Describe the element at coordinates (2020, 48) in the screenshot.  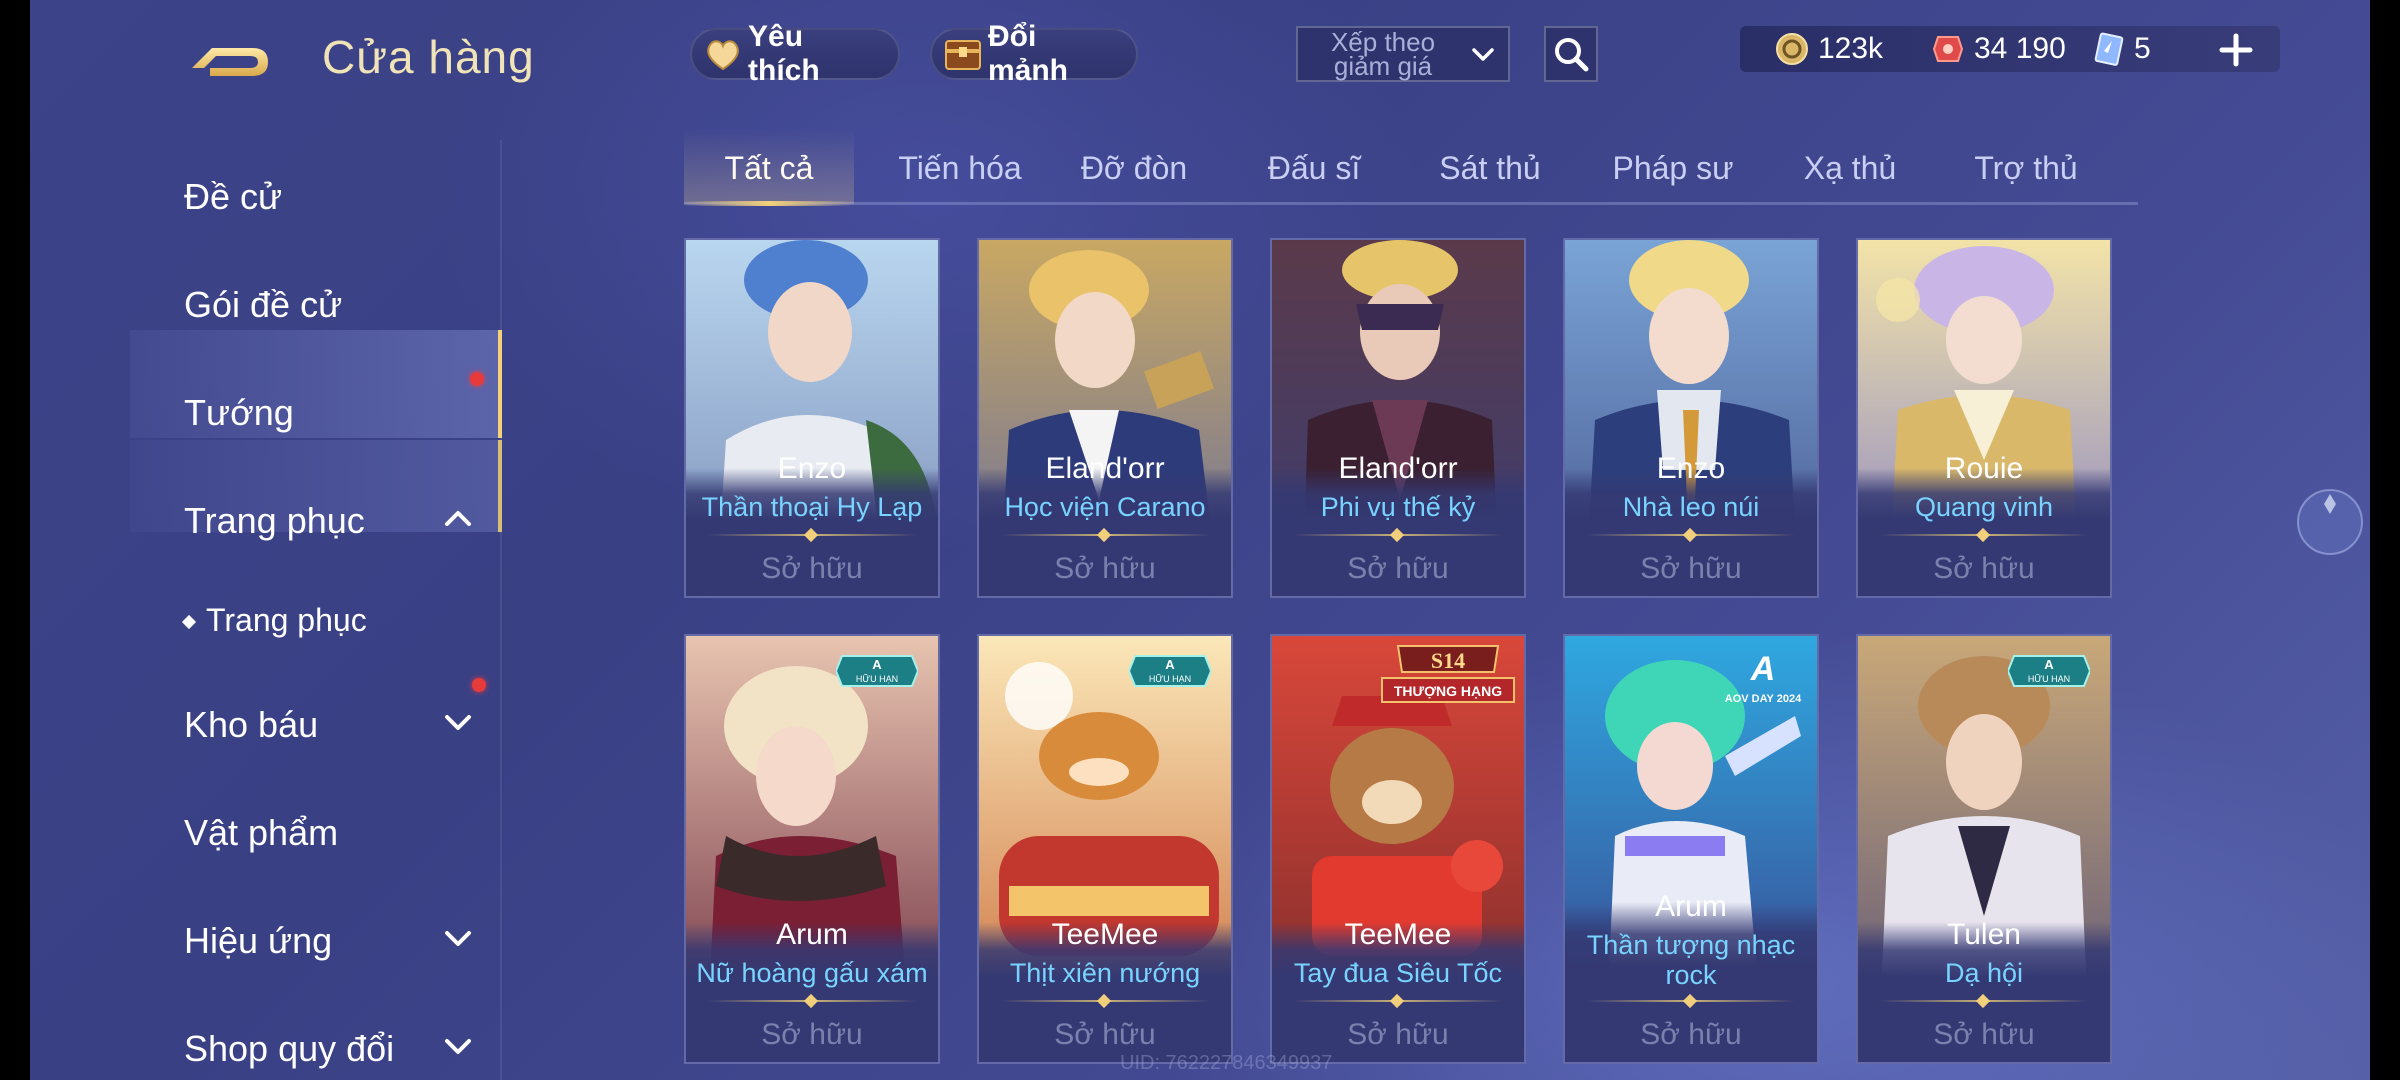
I see `voucher-amount: 34 190` at that location.